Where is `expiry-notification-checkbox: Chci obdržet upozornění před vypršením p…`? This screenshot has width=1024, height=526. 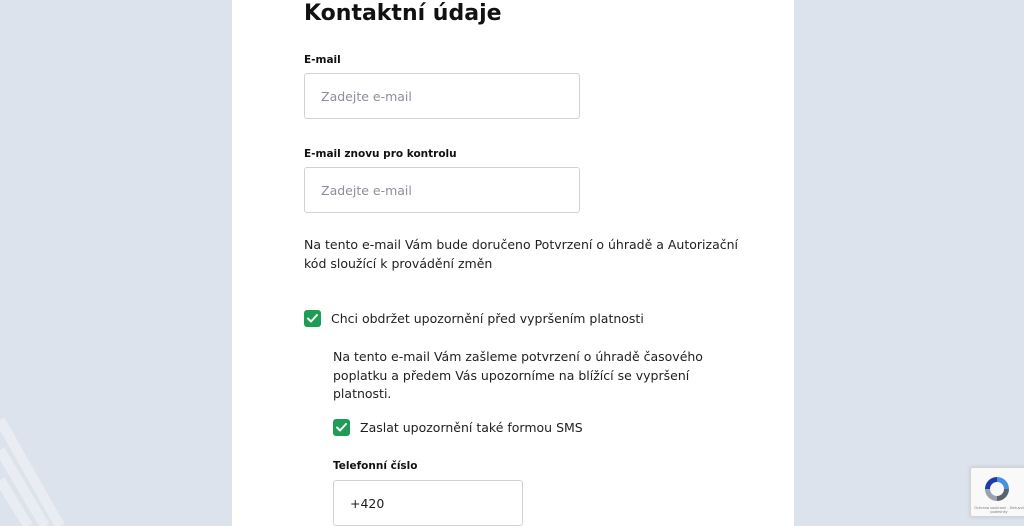
expiry-notification-checkbox: Chci obdržet upozornění před vypršením p… is located at coordinates (474, 318).